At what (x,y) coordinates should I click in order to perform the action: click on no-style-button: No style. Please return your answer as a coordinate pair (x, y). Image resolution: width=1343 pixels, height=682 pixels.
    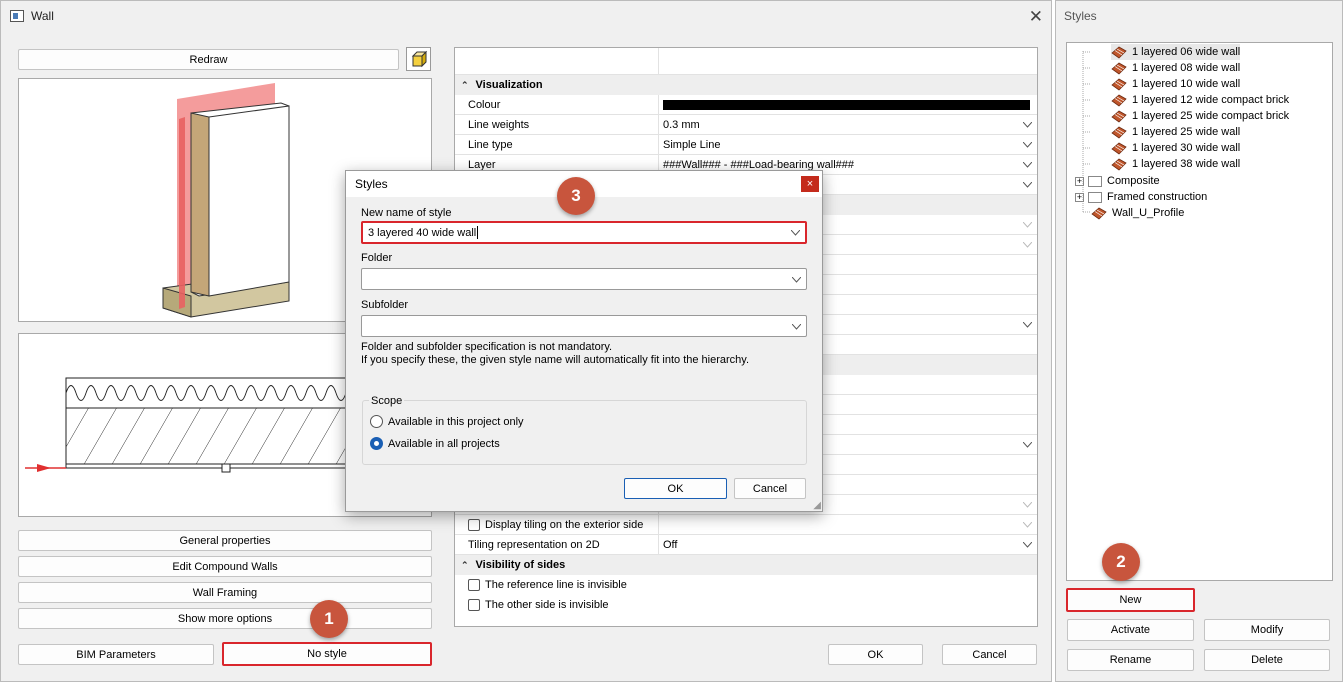
    Looking at the image, I should click on (327, 654).